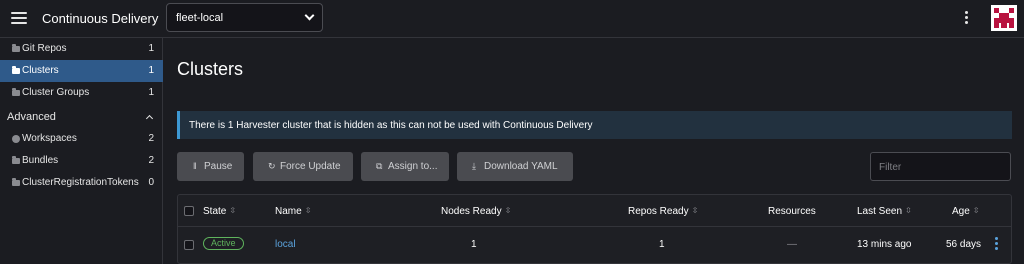 Image resolution: width=1024 pixels, height=264 pixels. I want to click on download-yaml-button: ⤓ Download YAML, so click(515, 166).